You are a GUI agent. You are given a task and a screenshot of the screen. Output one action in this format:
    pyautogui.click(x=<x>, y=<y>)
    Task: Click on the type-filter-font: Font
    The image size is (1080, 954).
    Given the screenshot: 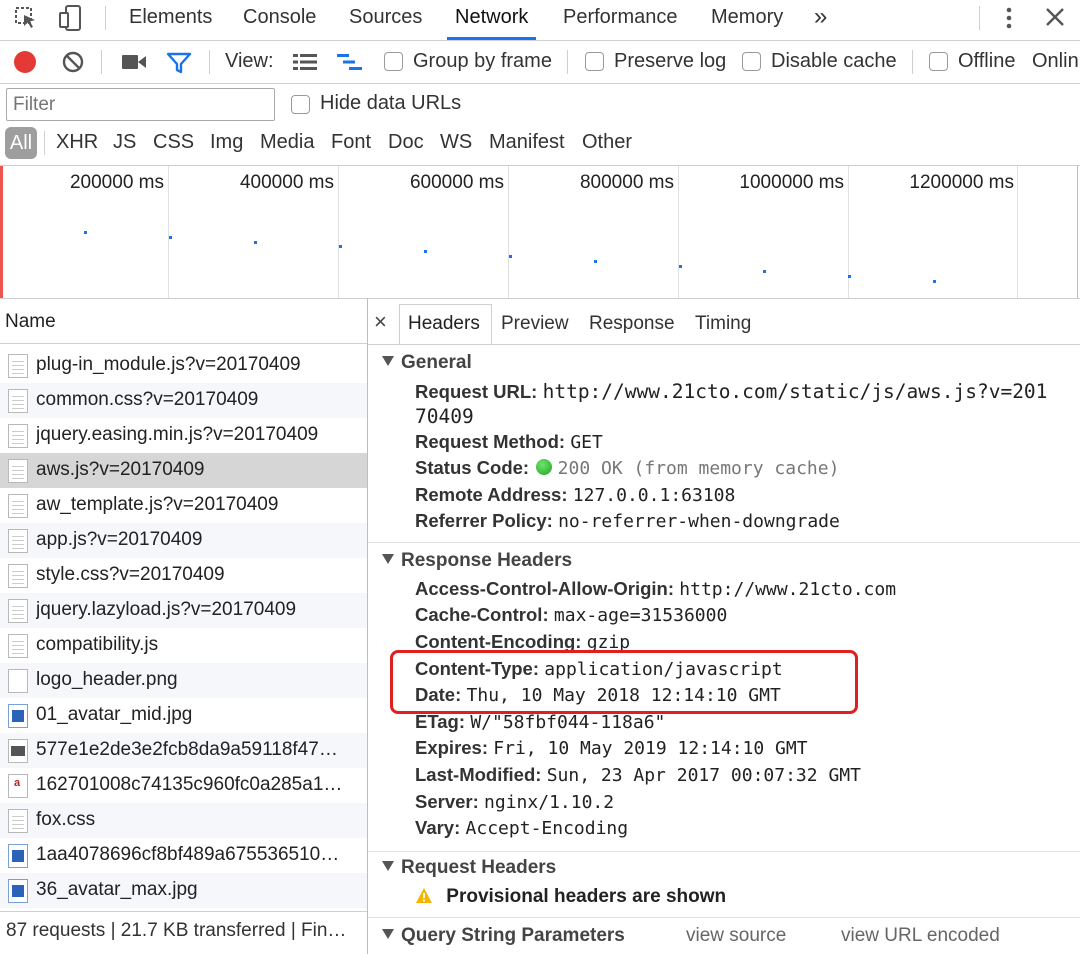 What is the action you would take?
    pyautogui.click(x=351, y=142)
    